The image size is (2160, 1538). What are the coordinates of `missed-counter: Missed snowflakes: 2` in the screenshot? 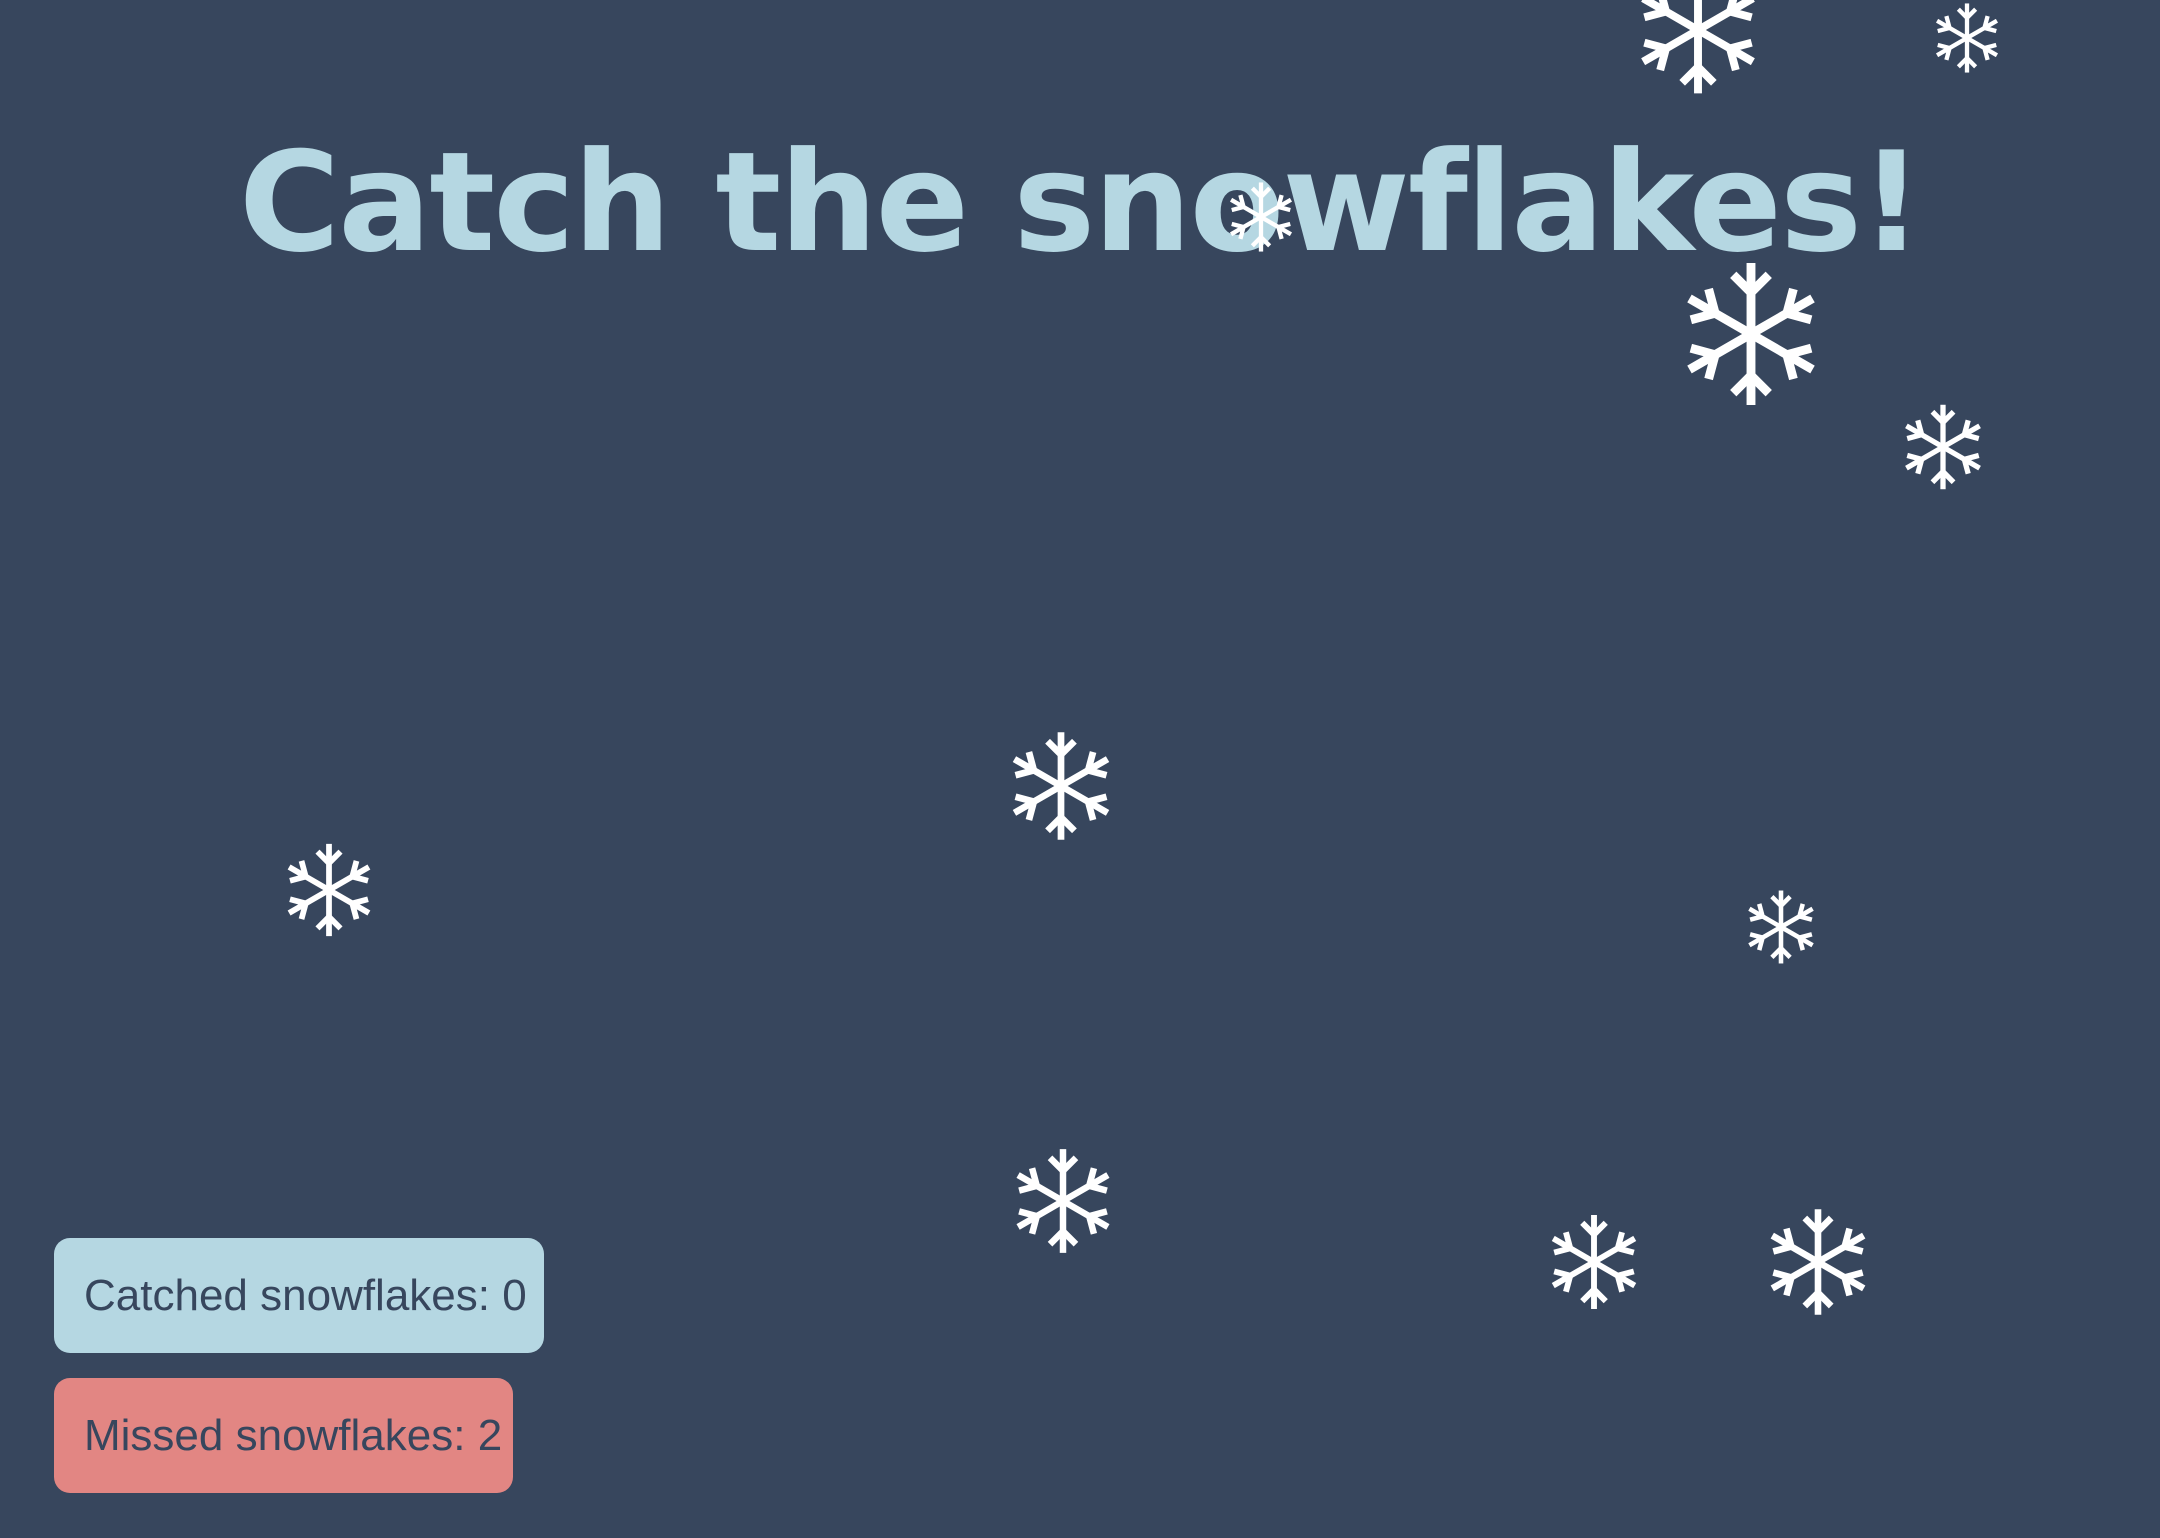 It's located at (283, 1435).